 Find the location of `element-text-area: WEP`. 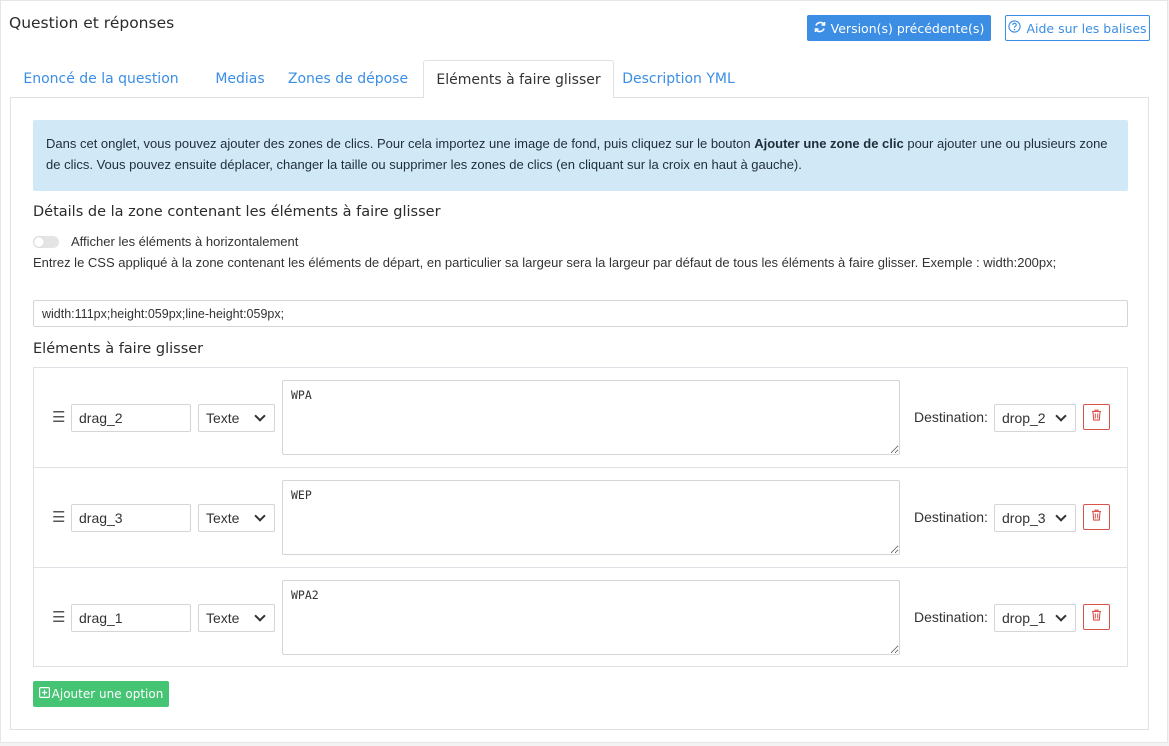

element-text-area: WEP is located at coordinates (591, 517).